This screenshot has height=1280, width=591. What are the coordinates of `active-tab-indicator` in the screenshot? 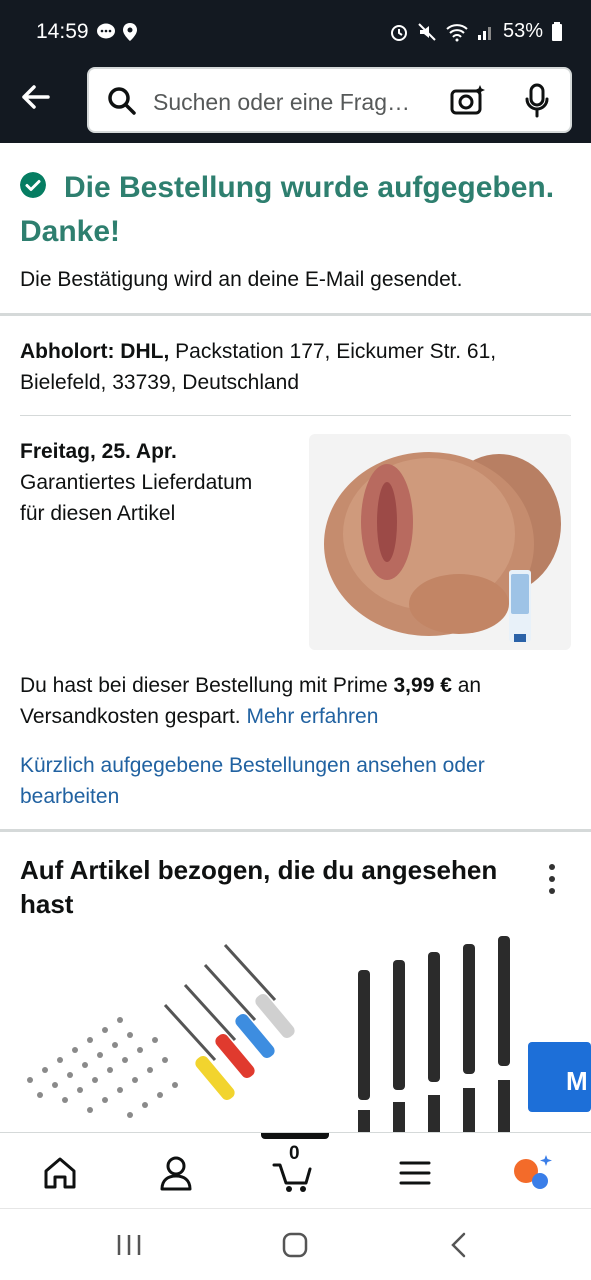 It's located at (295, 1136).